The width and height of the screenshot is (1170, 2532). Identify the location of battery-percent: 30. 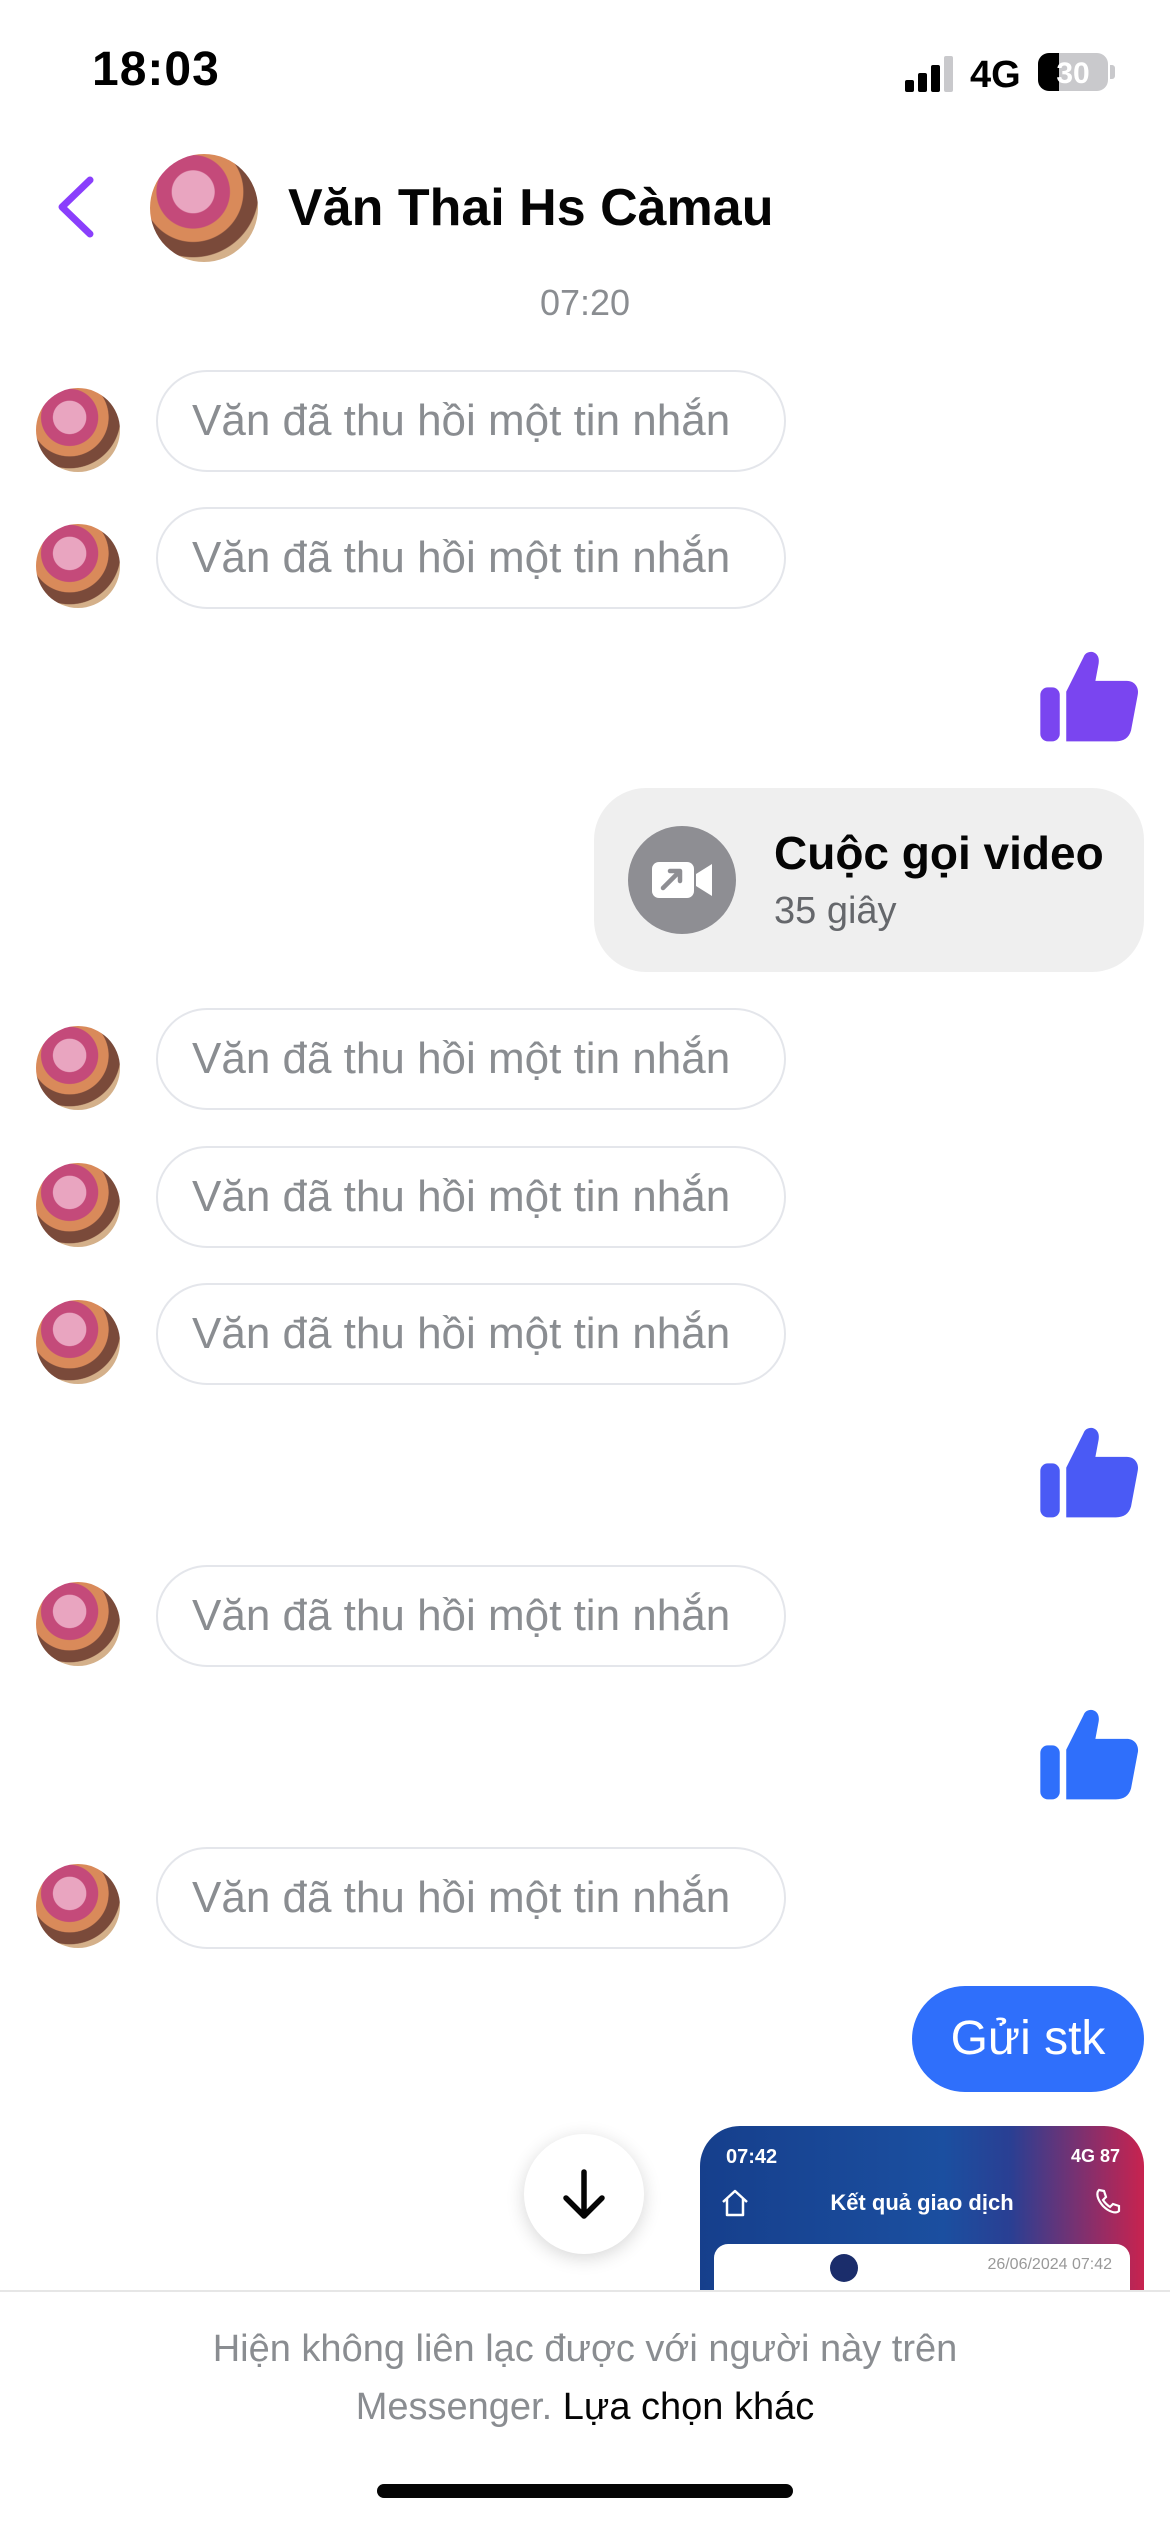
(1073, 73).